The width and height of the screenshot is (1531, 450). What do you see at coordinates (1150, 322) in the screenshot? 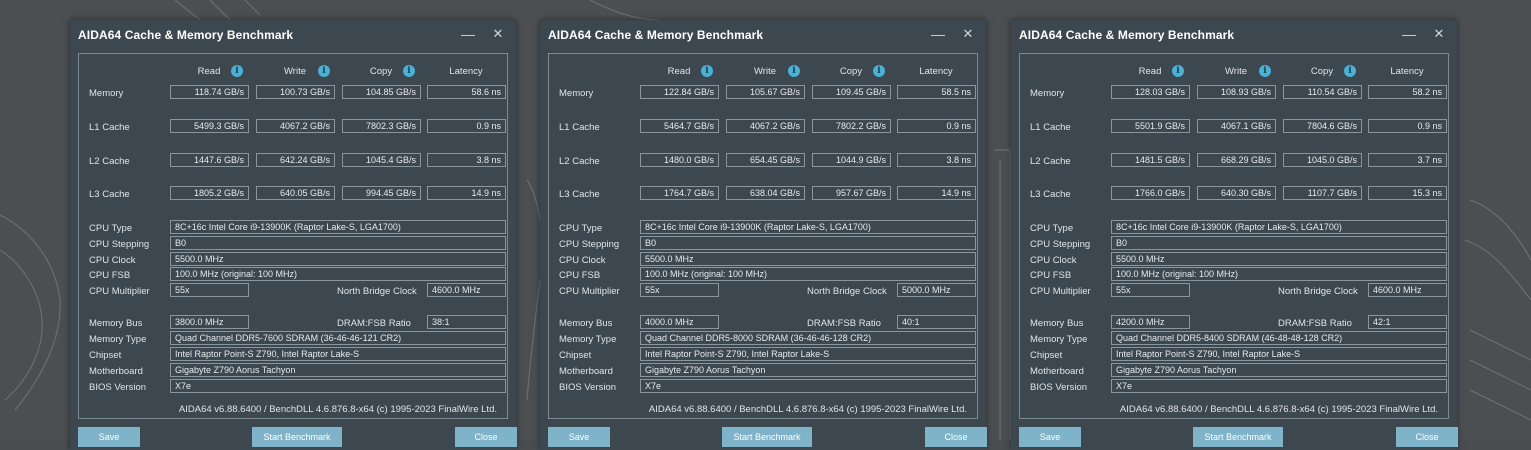
I see `memory-bus-value: 4200.0 MHz` at bounding box center [1150, 322].